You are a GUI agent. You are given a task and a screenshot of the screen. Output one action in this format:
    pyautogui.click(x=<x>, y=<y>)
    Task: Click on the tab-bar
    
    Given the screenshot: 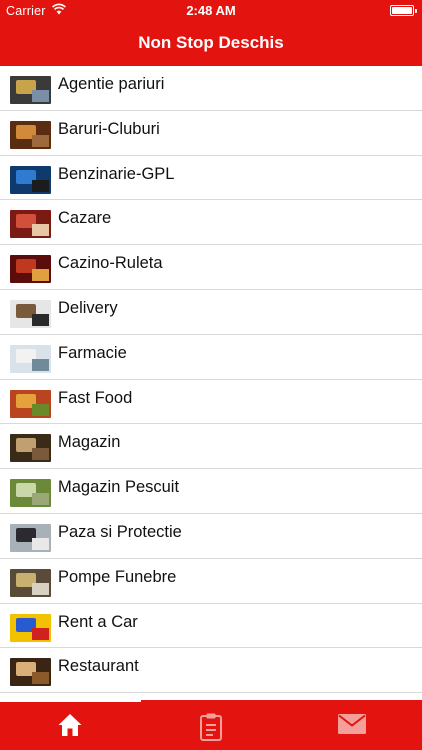 What is the action you would take?
    pyautogui.click(x=211, y=725)
    